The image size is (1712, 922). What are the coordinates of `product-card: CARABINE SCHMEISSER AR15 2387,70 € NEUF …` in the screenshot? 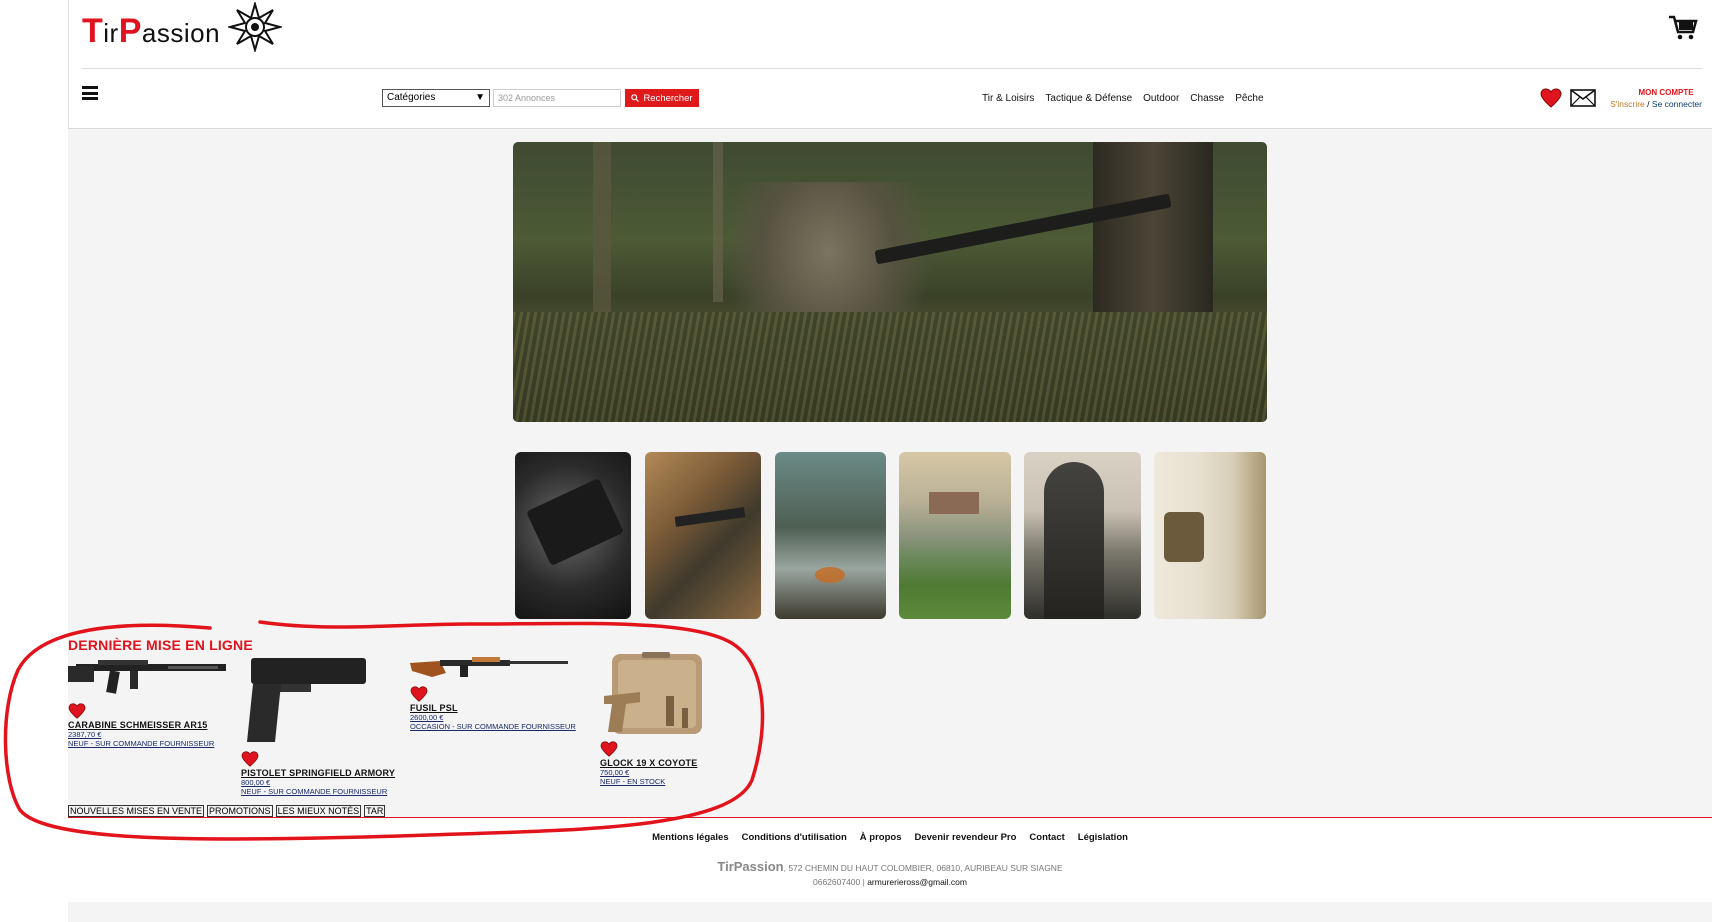 It's located at (150, 701).